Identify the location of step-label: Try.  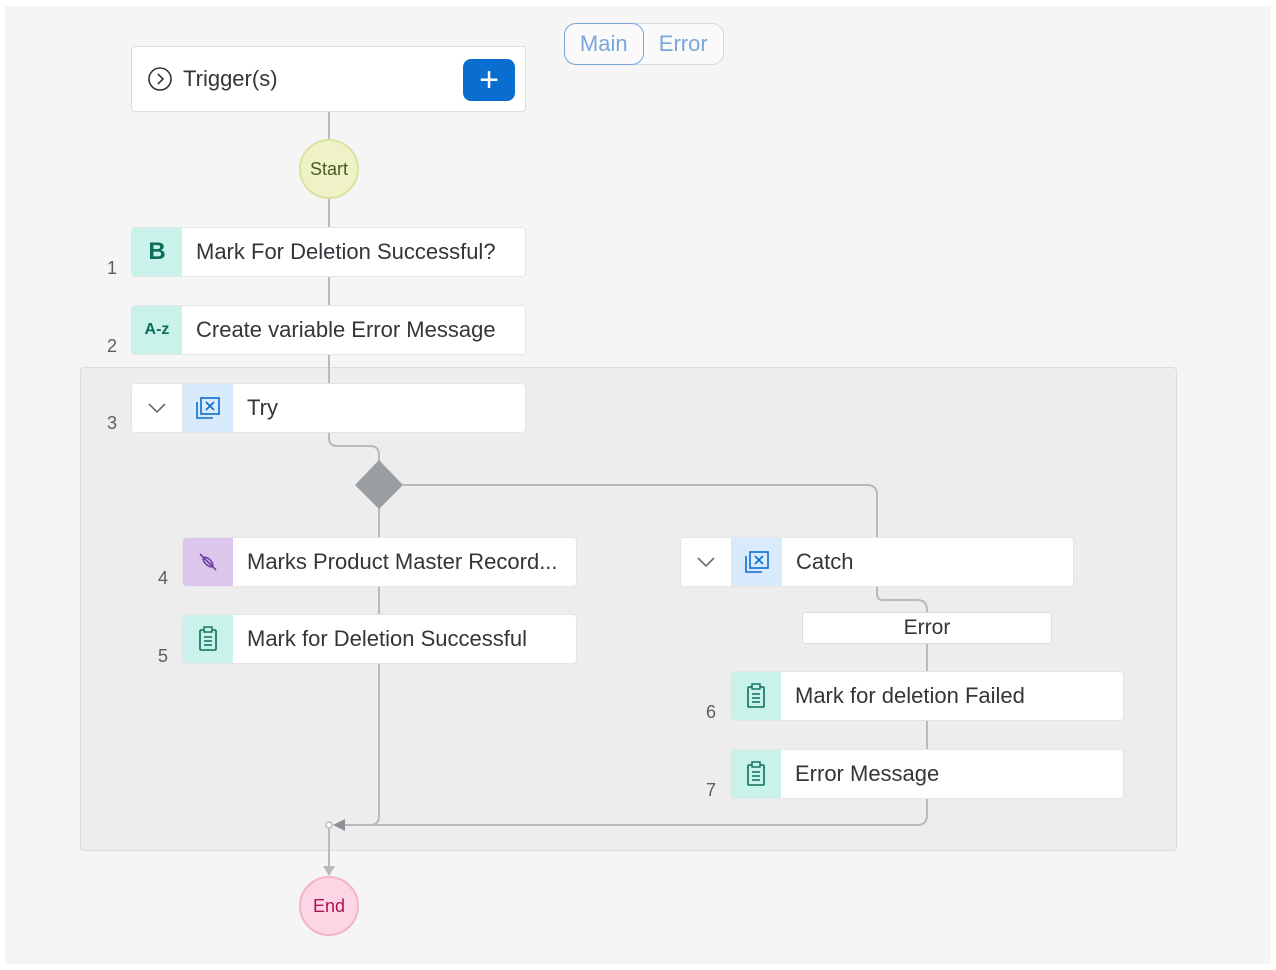
(262, 407).